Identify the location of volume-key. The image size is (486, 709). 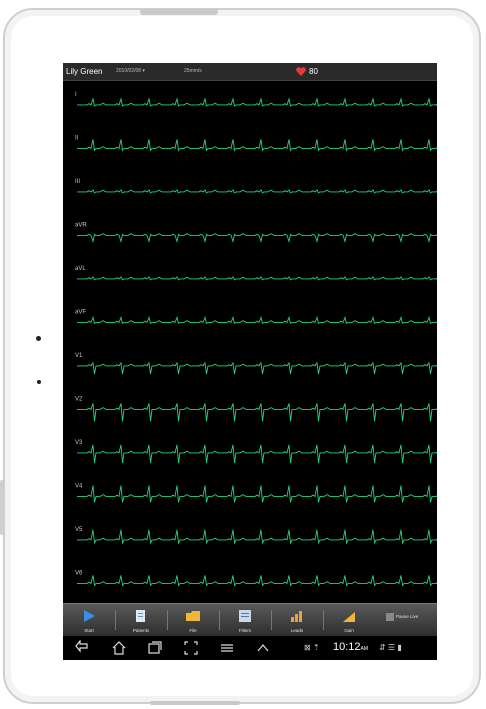
(2, 507).